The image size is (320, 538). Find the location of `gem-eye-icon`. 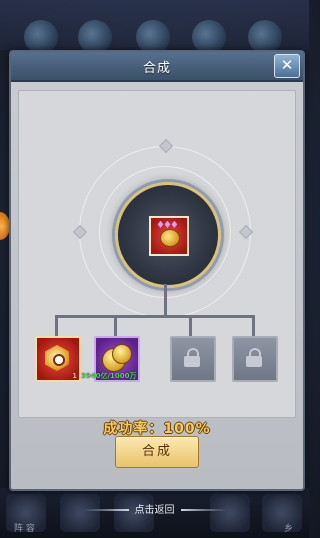

gem-eye-icon is located at coordinates (59, 360).